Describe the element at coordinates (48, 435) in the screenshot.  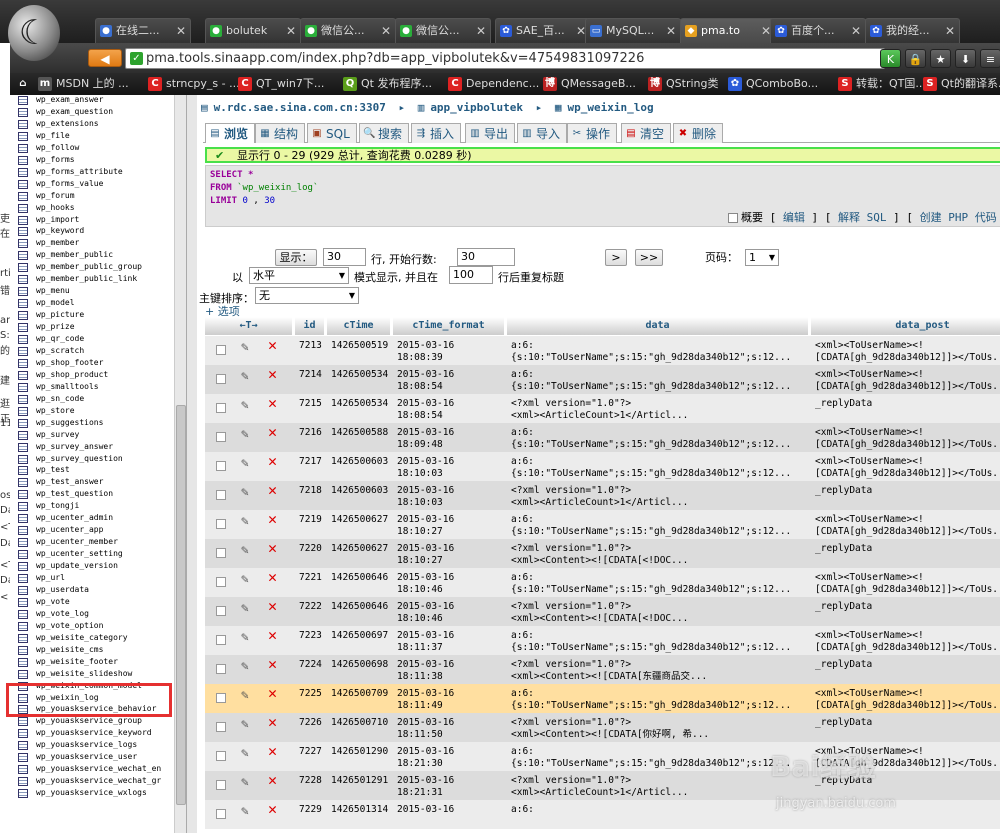
I see `sidebar-table-item: wp_survey` at that location.